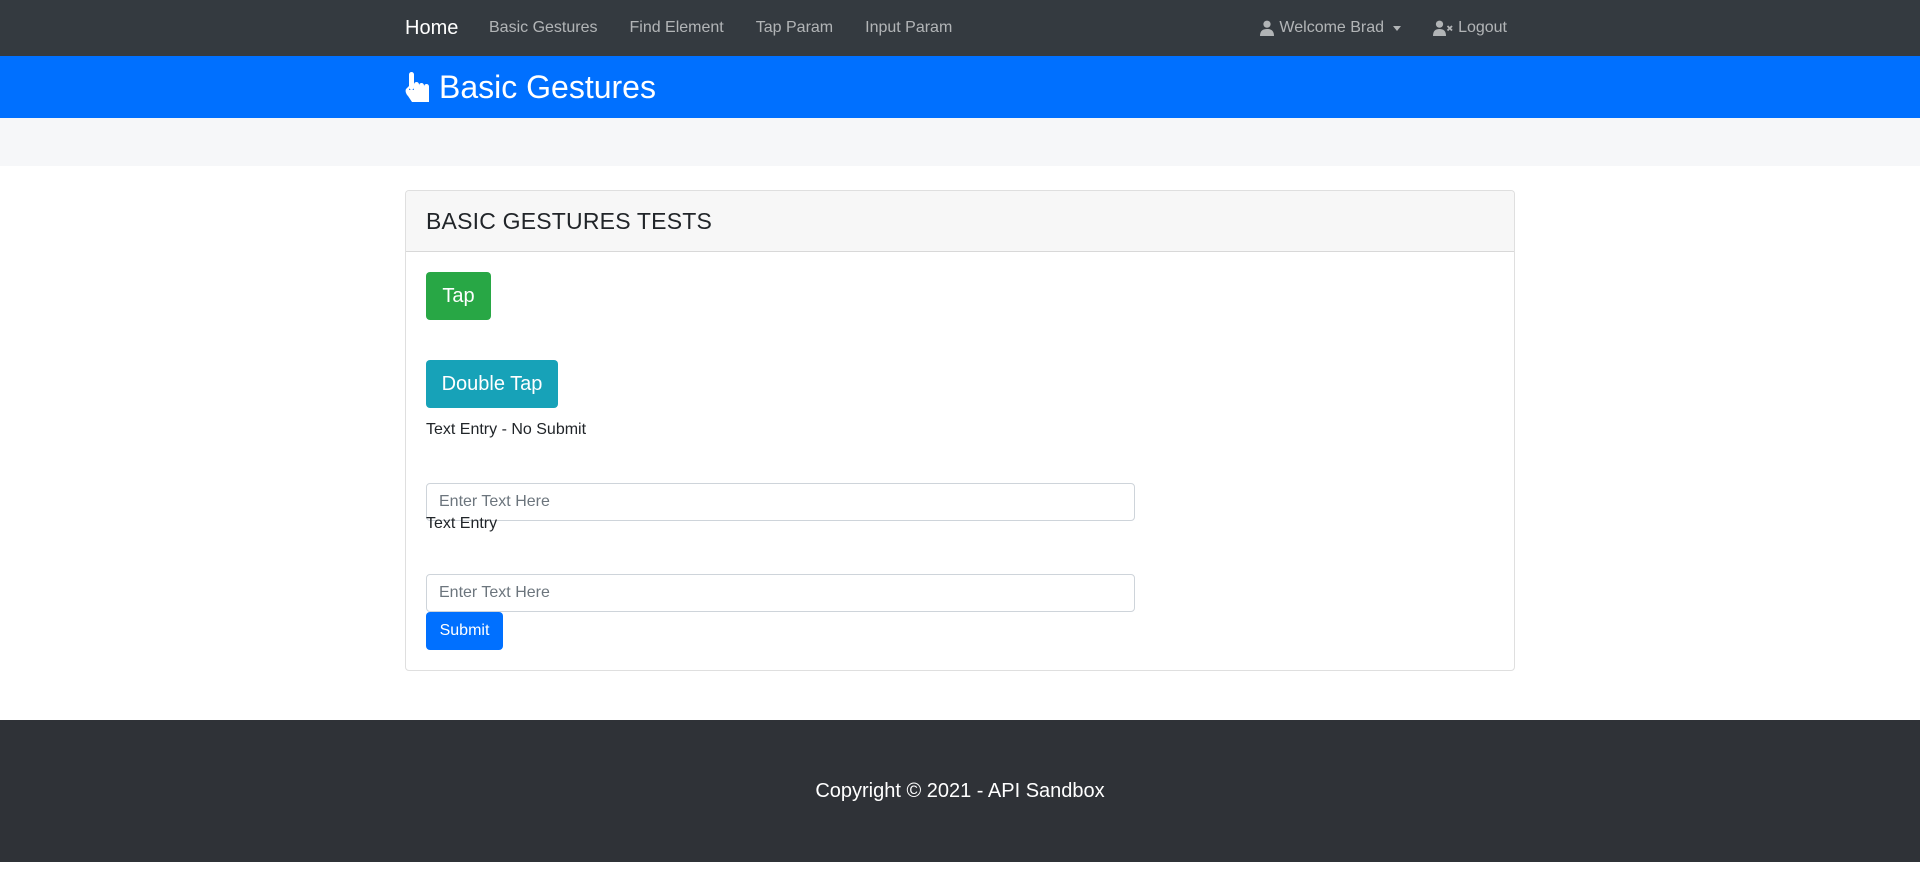 This screenshot has width=1920, height=886. Describe the element at coordinates (960, 87) in the screenshot. I see `page-banner: Basic Gestures` at that location.